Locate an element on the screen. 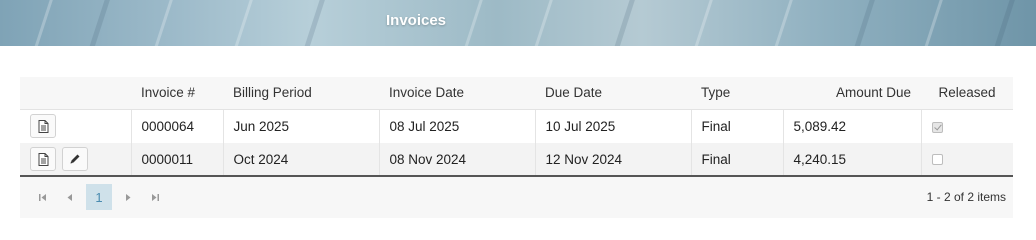 This screenshot has height=240, width=1036. next-page-icon is located at coordinates (128, 197).